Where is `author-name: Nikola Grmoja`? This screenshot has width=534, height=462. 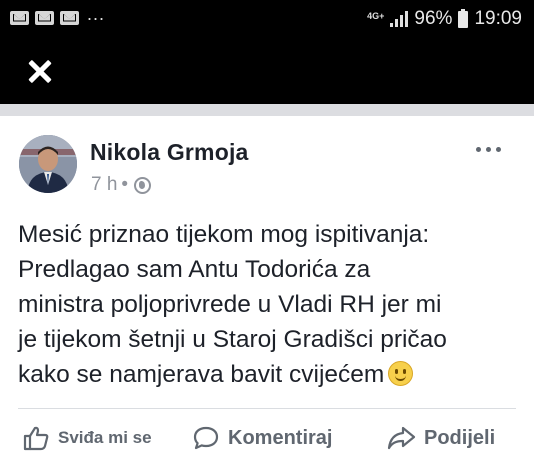 author-name: Nikola Grmoja is located at coordinates (169, 152).